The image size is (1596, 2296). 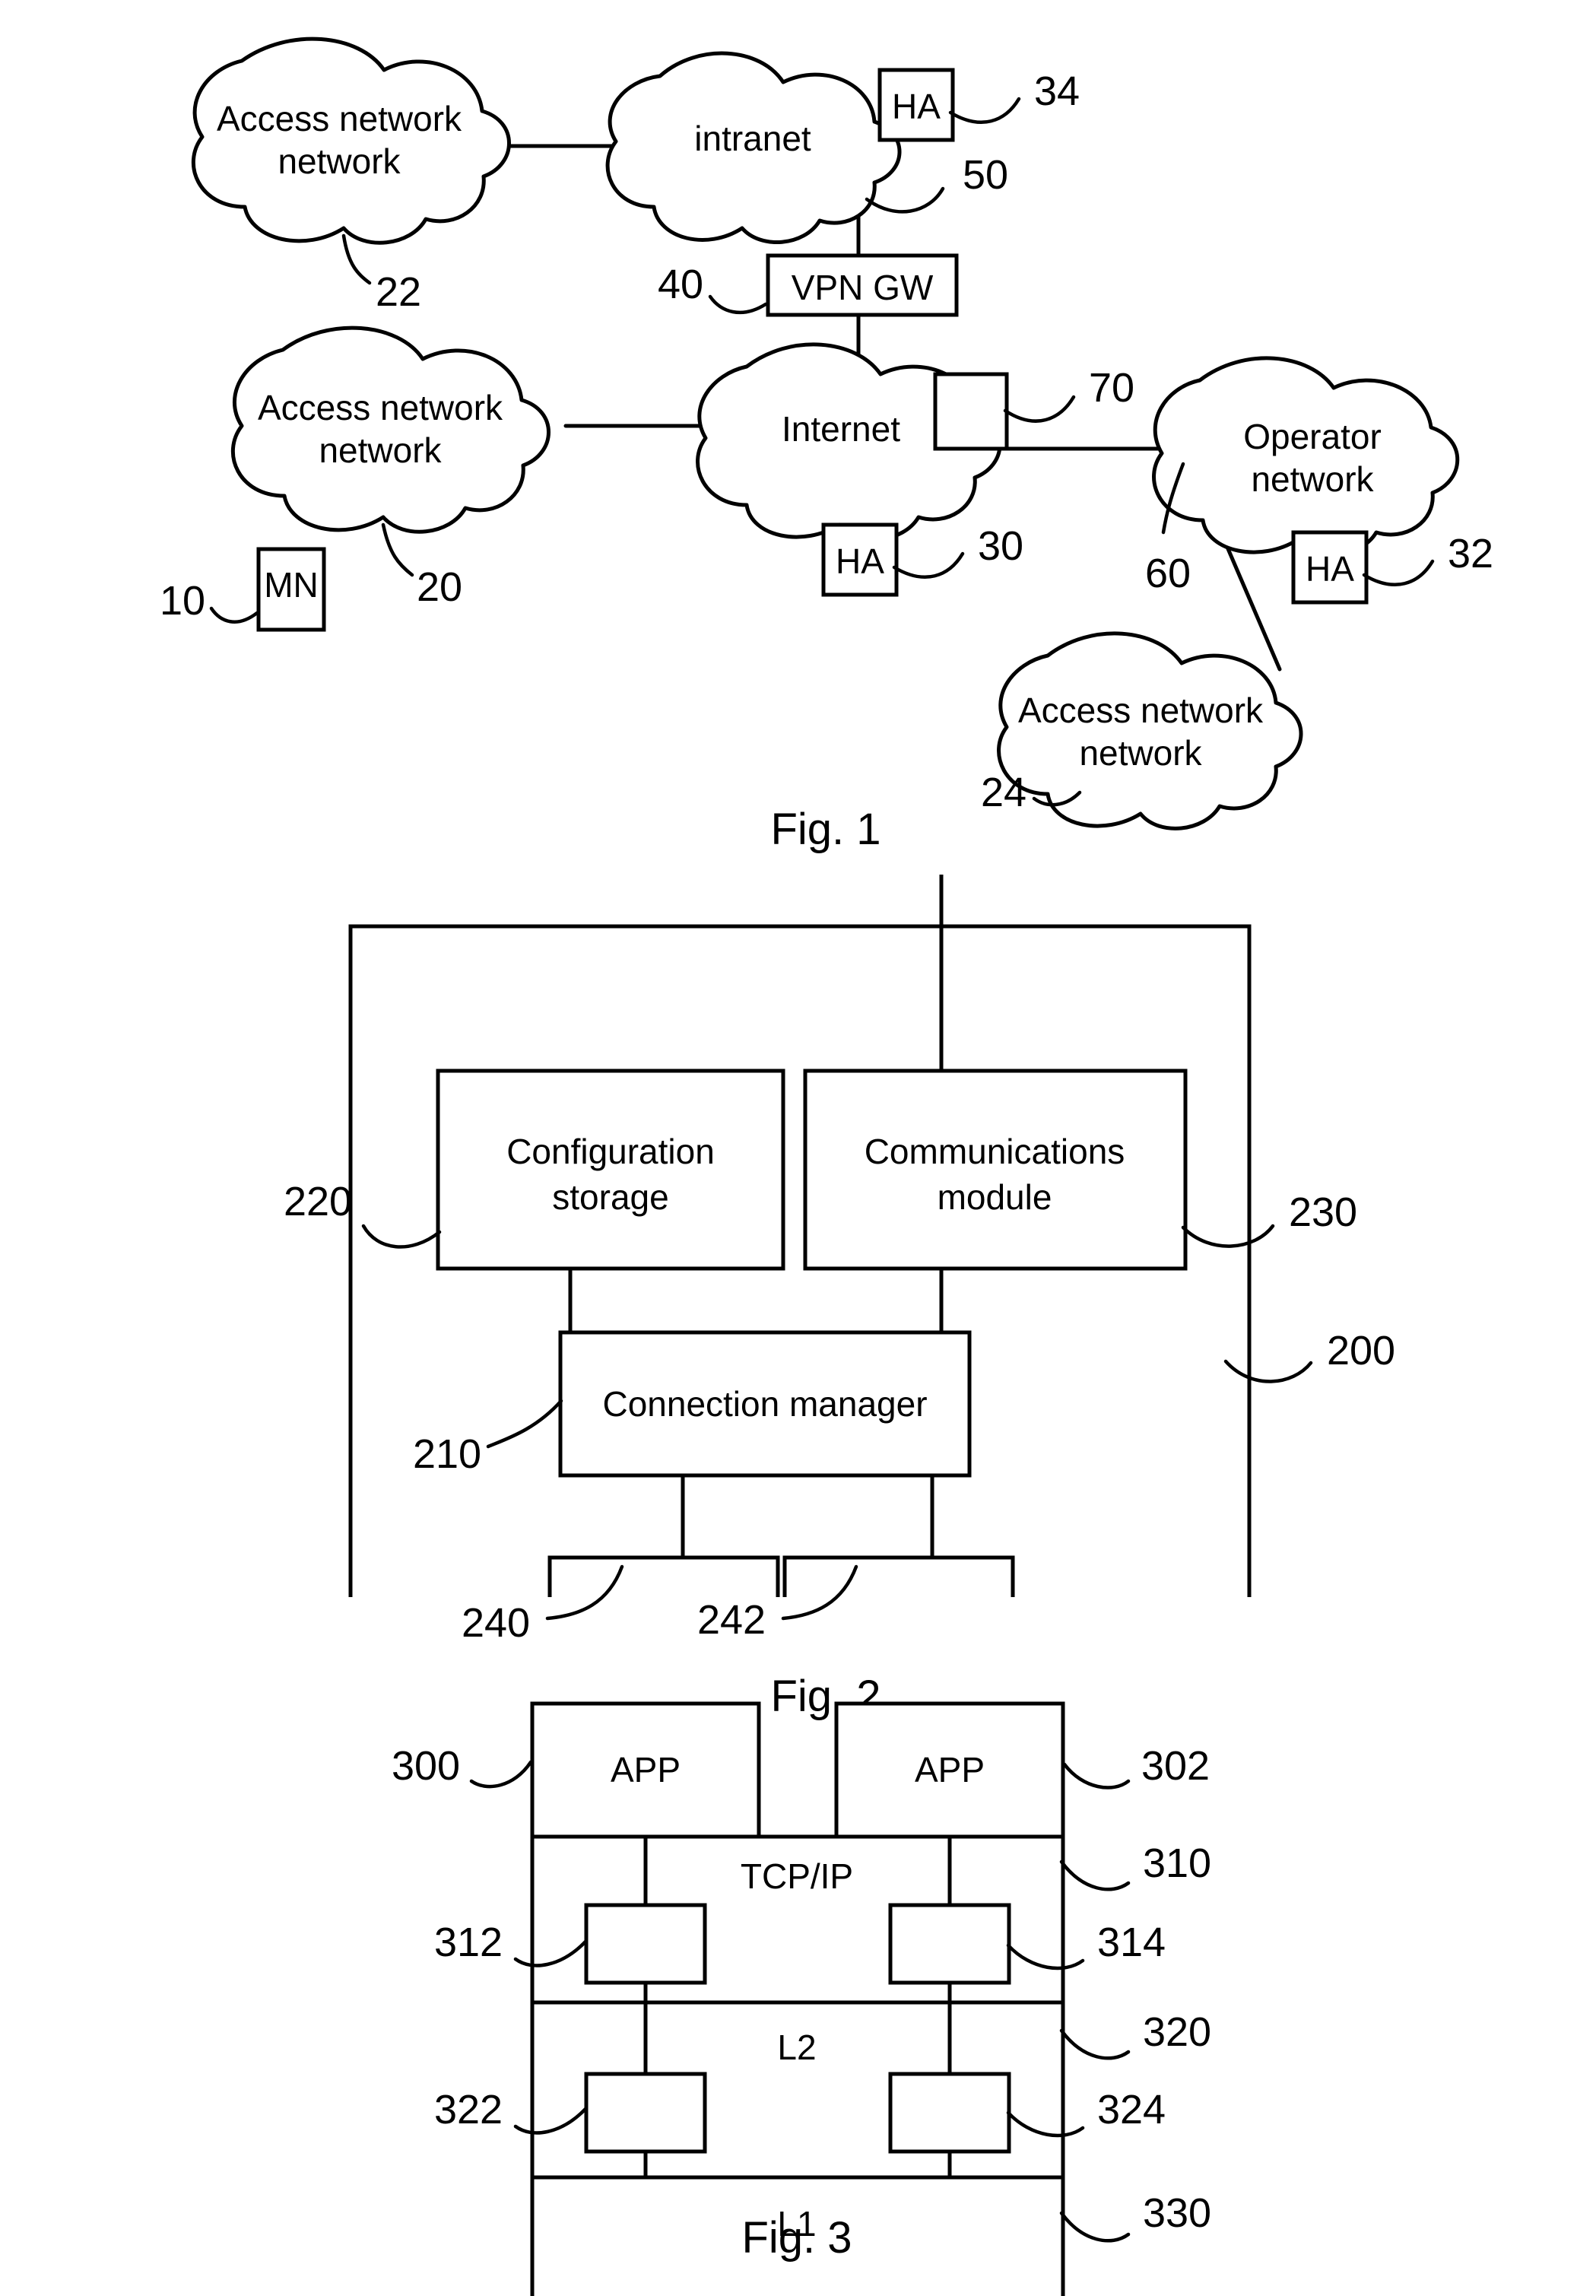 I want to click on cloud-label-network: network, so click(x=340, y=161).